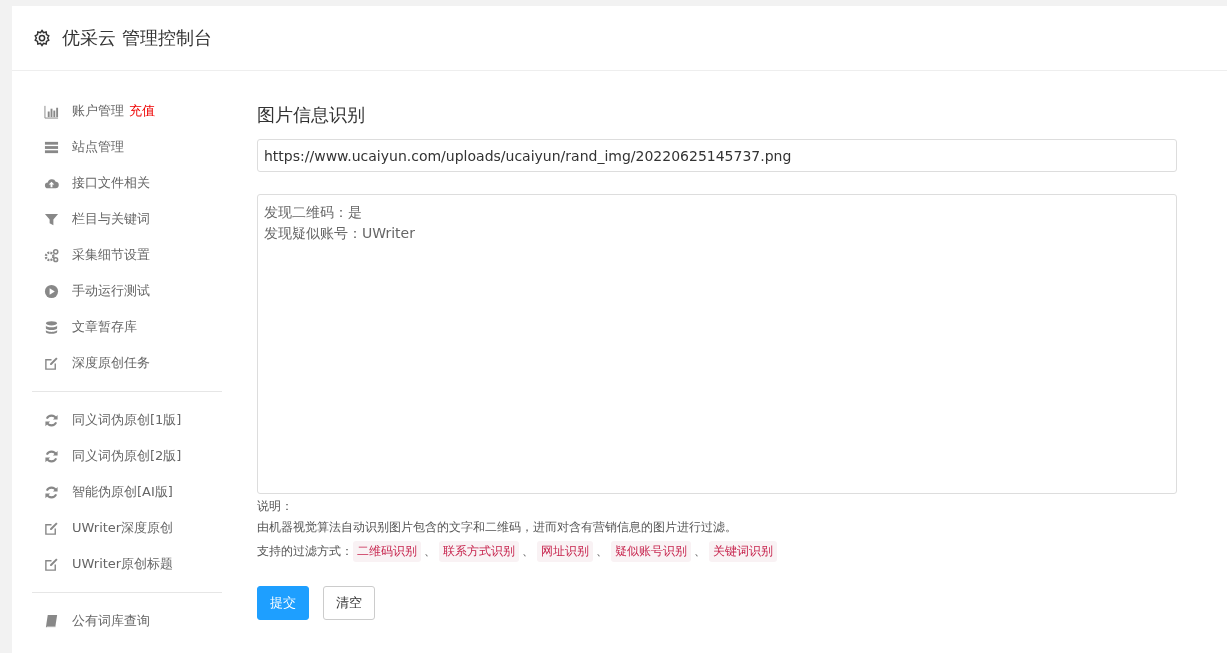 The image size is (1227, 653). Describe the element at coordinates (51, 327) in the screenshot. I see `database-icon` at that location.